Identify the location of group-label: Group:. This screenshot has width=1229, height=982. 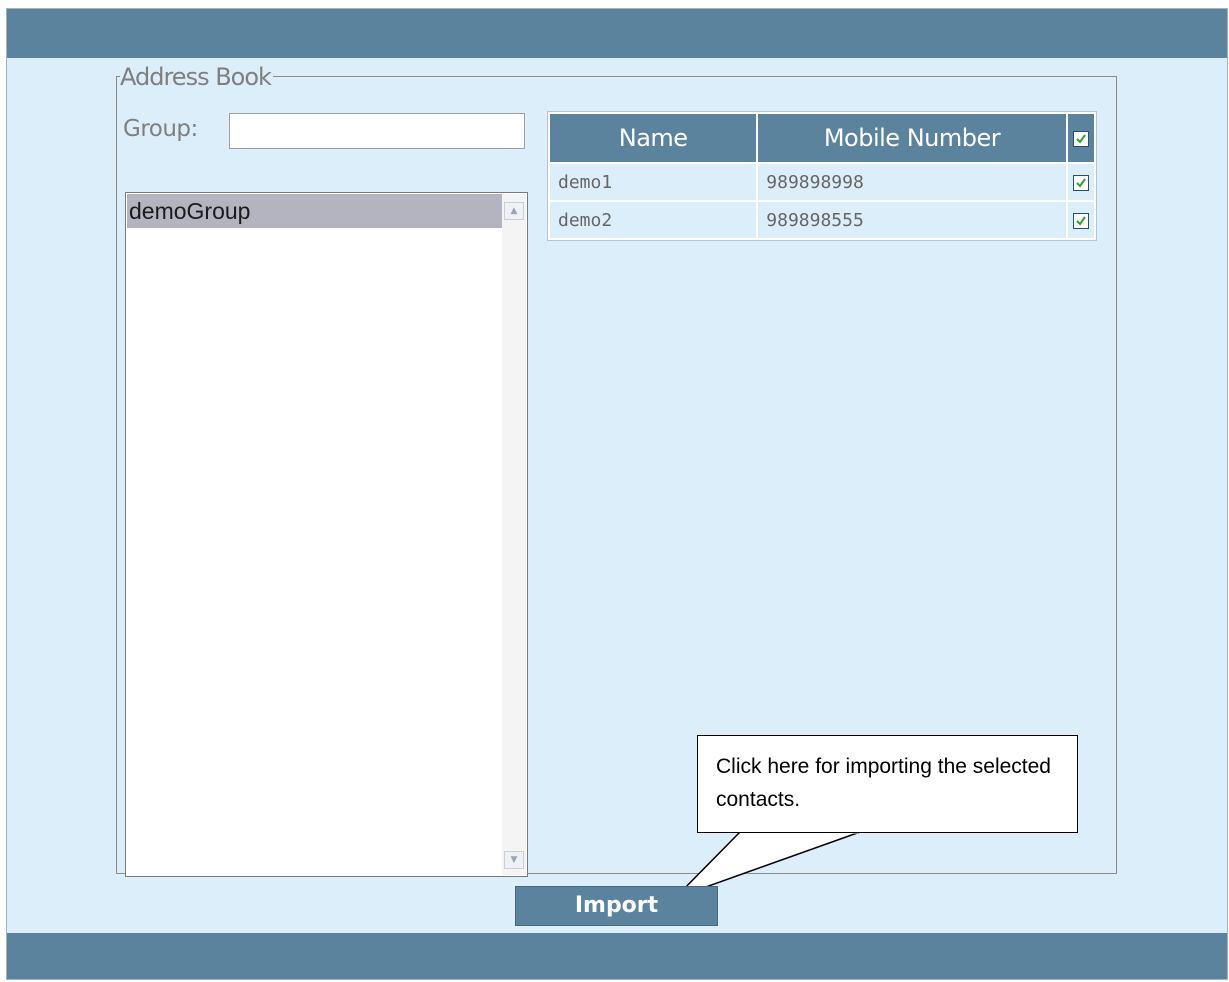
(160, 129).